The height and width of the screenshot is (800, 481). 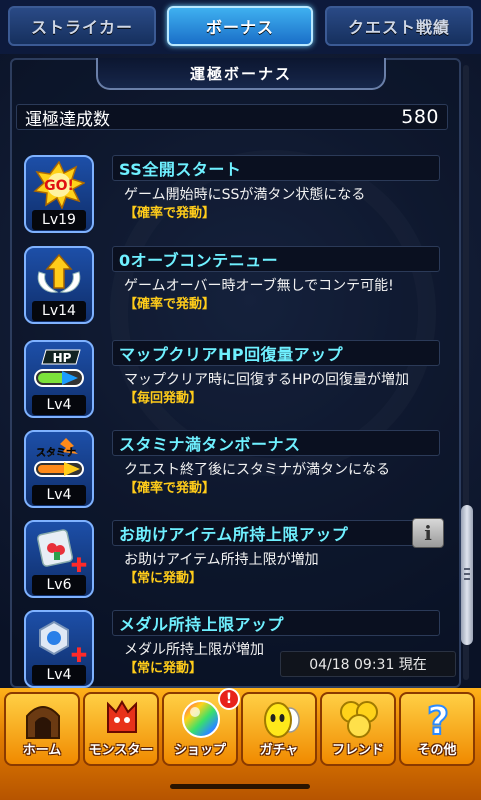 I want to click on nav-friend: フレンド, so click(x=358, y=729).